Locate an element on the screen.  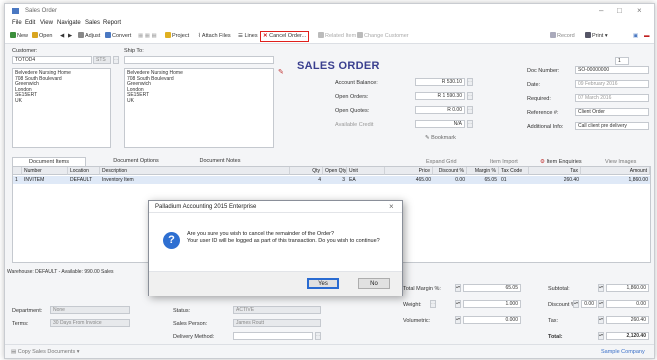
bookmark-link: ✎ Bookmark is located at coordinates (440, 138).